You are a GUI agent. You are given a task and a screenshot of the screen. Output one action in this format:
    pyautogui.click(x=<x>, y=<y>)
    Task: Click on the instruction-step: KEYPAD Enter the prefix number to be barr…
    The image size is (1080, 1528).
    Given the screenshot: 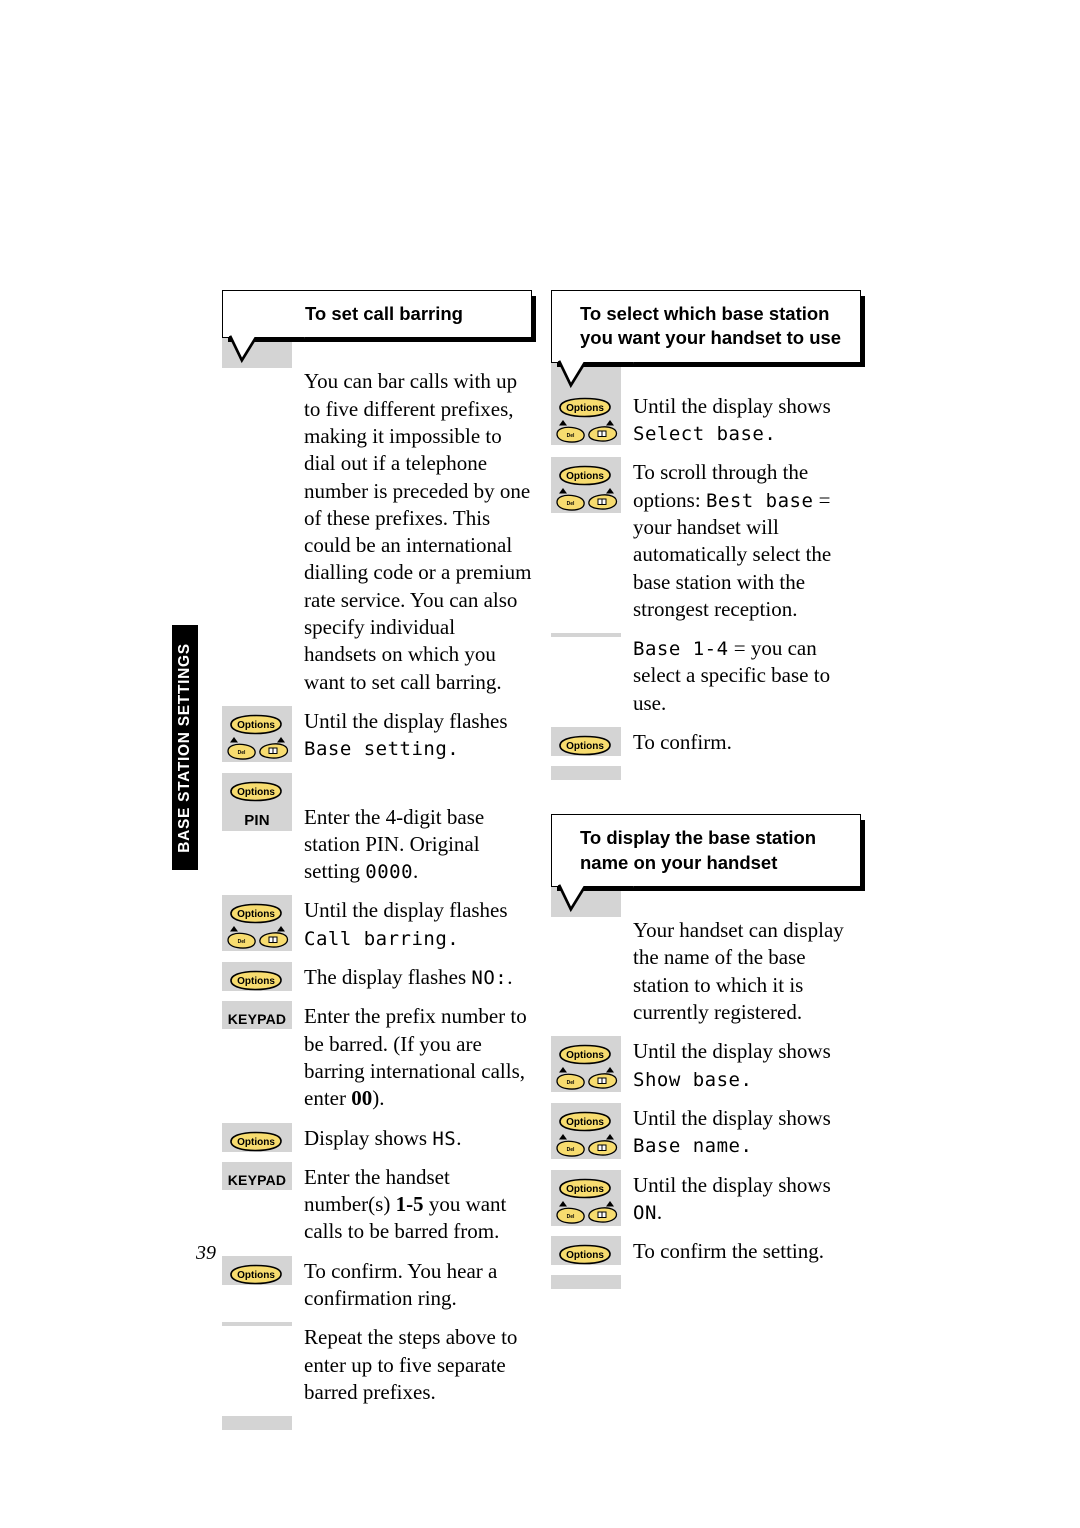 What is the action you would take?
    pyautogui.click(x=377, y=1061)
    